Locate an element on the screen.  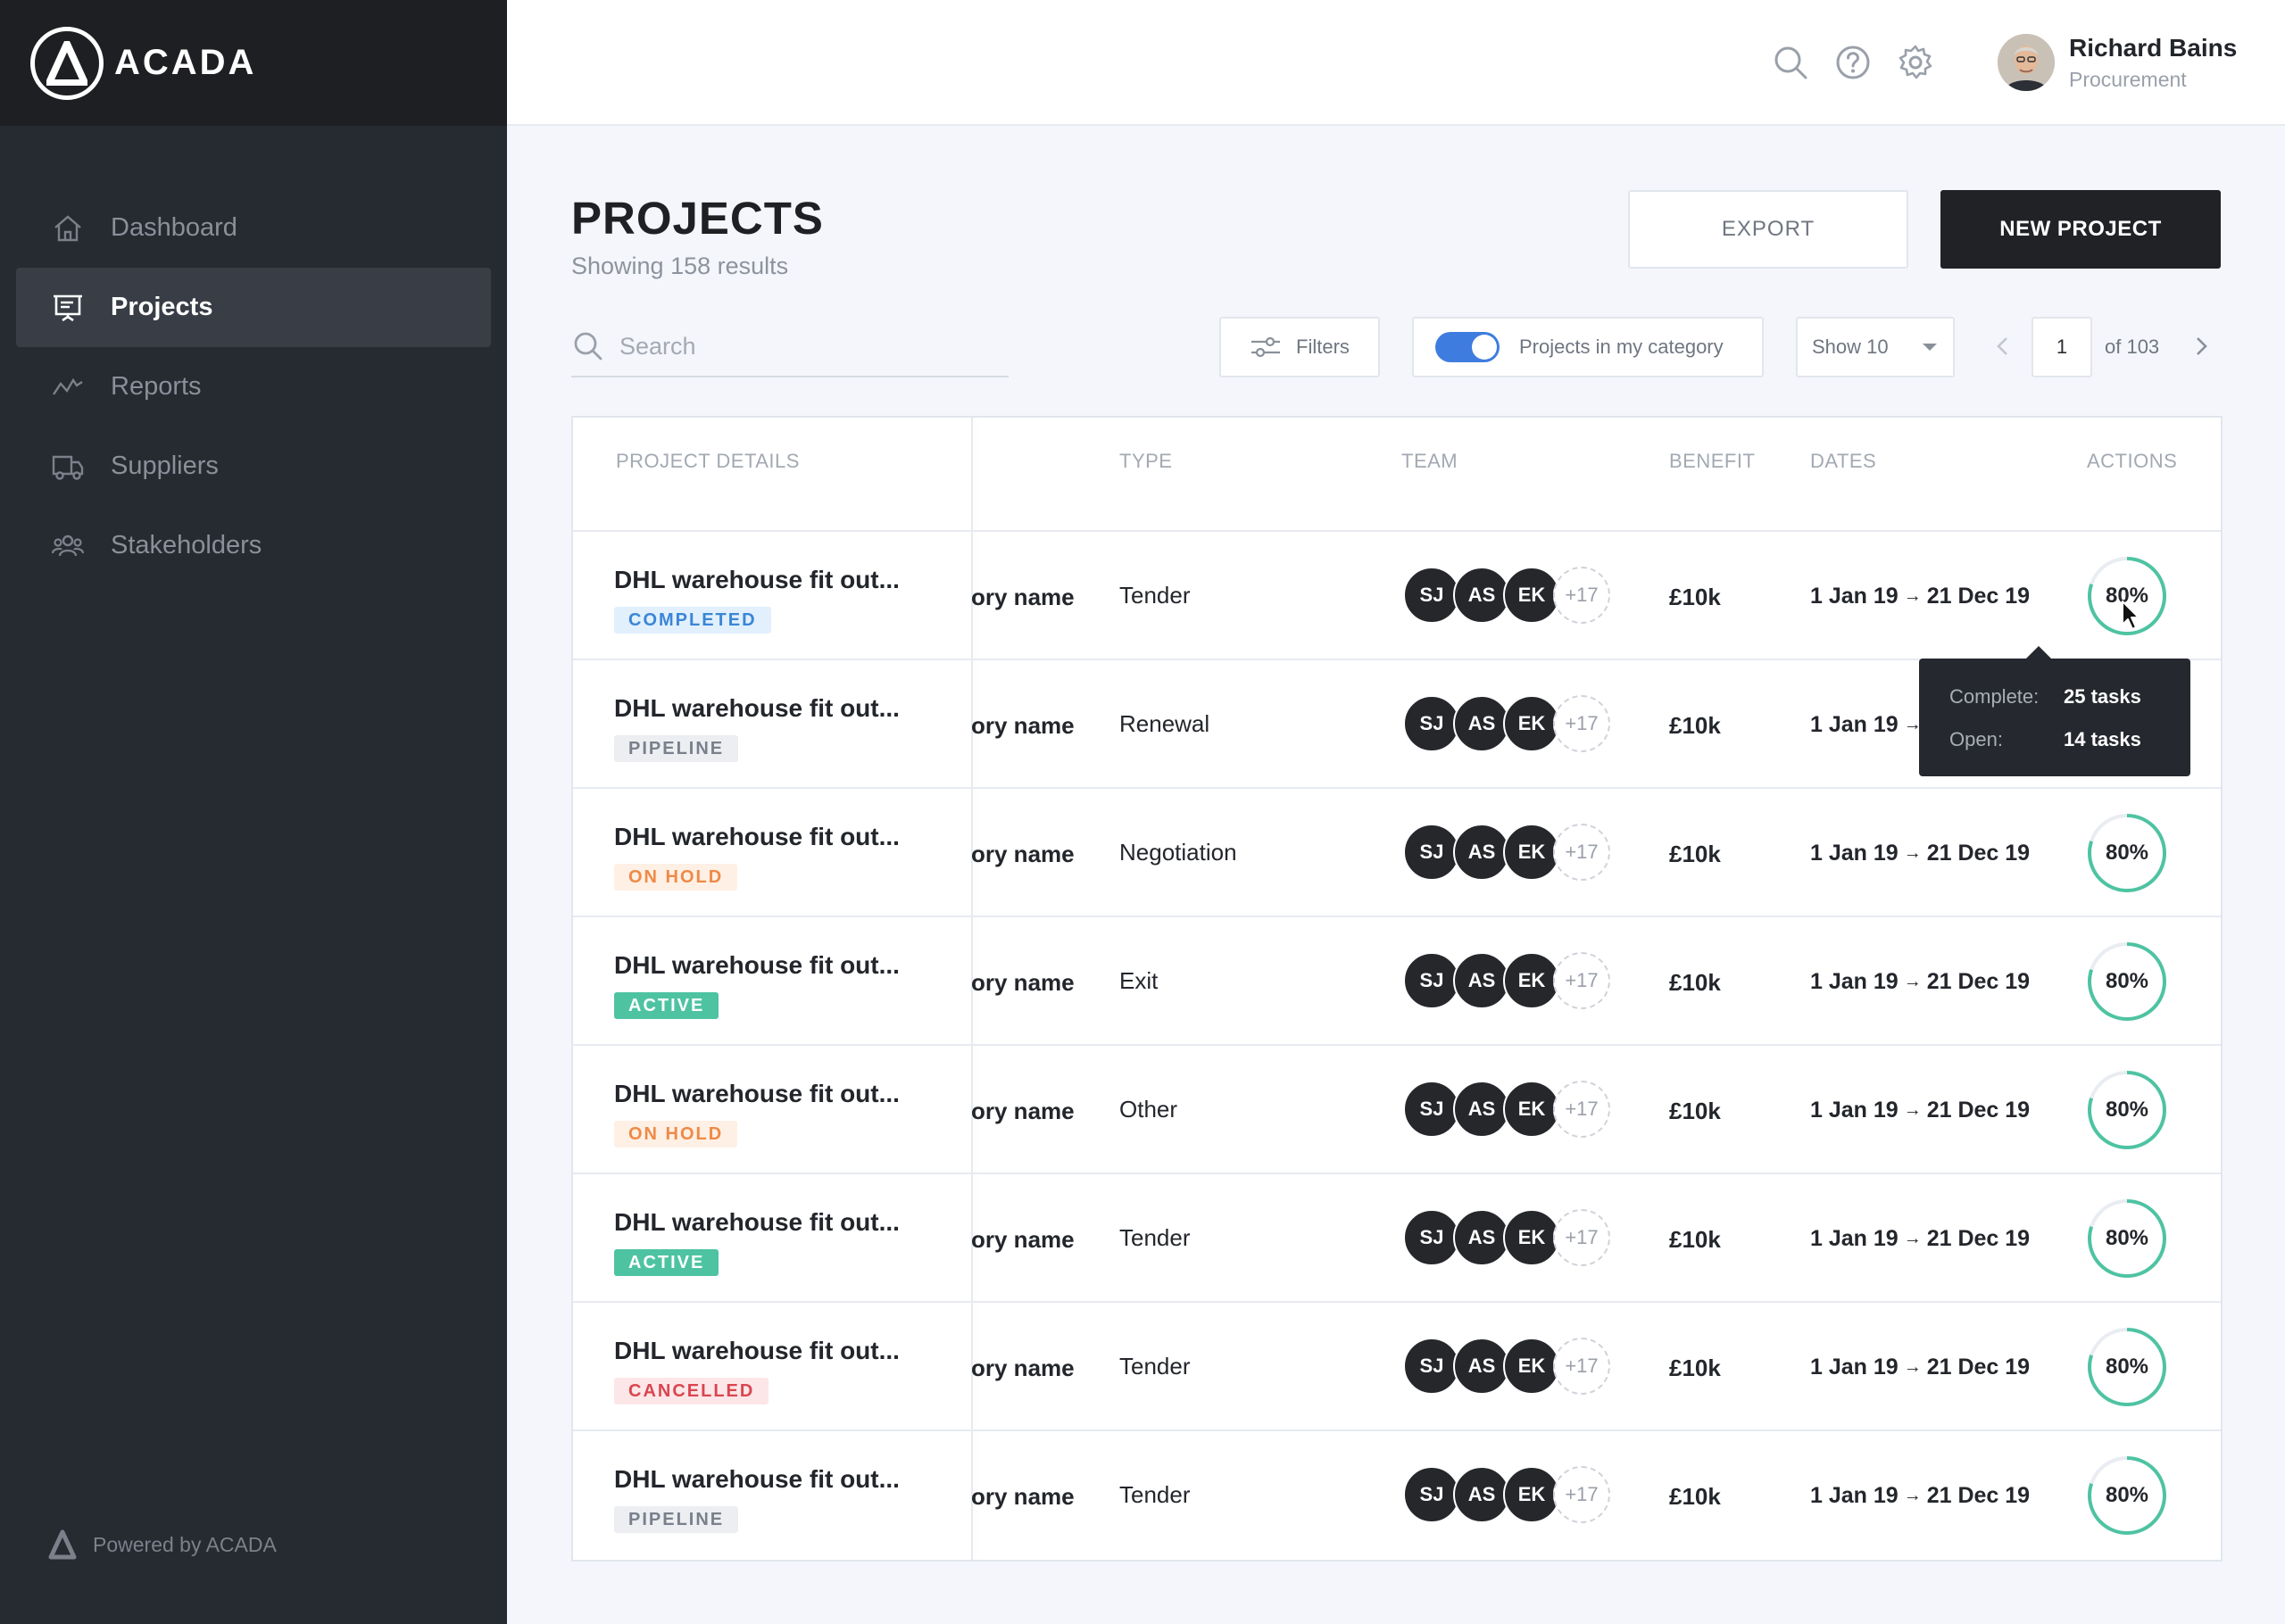
column-header-details: PROJECT DETAILS is located at coordinates (708, 461).